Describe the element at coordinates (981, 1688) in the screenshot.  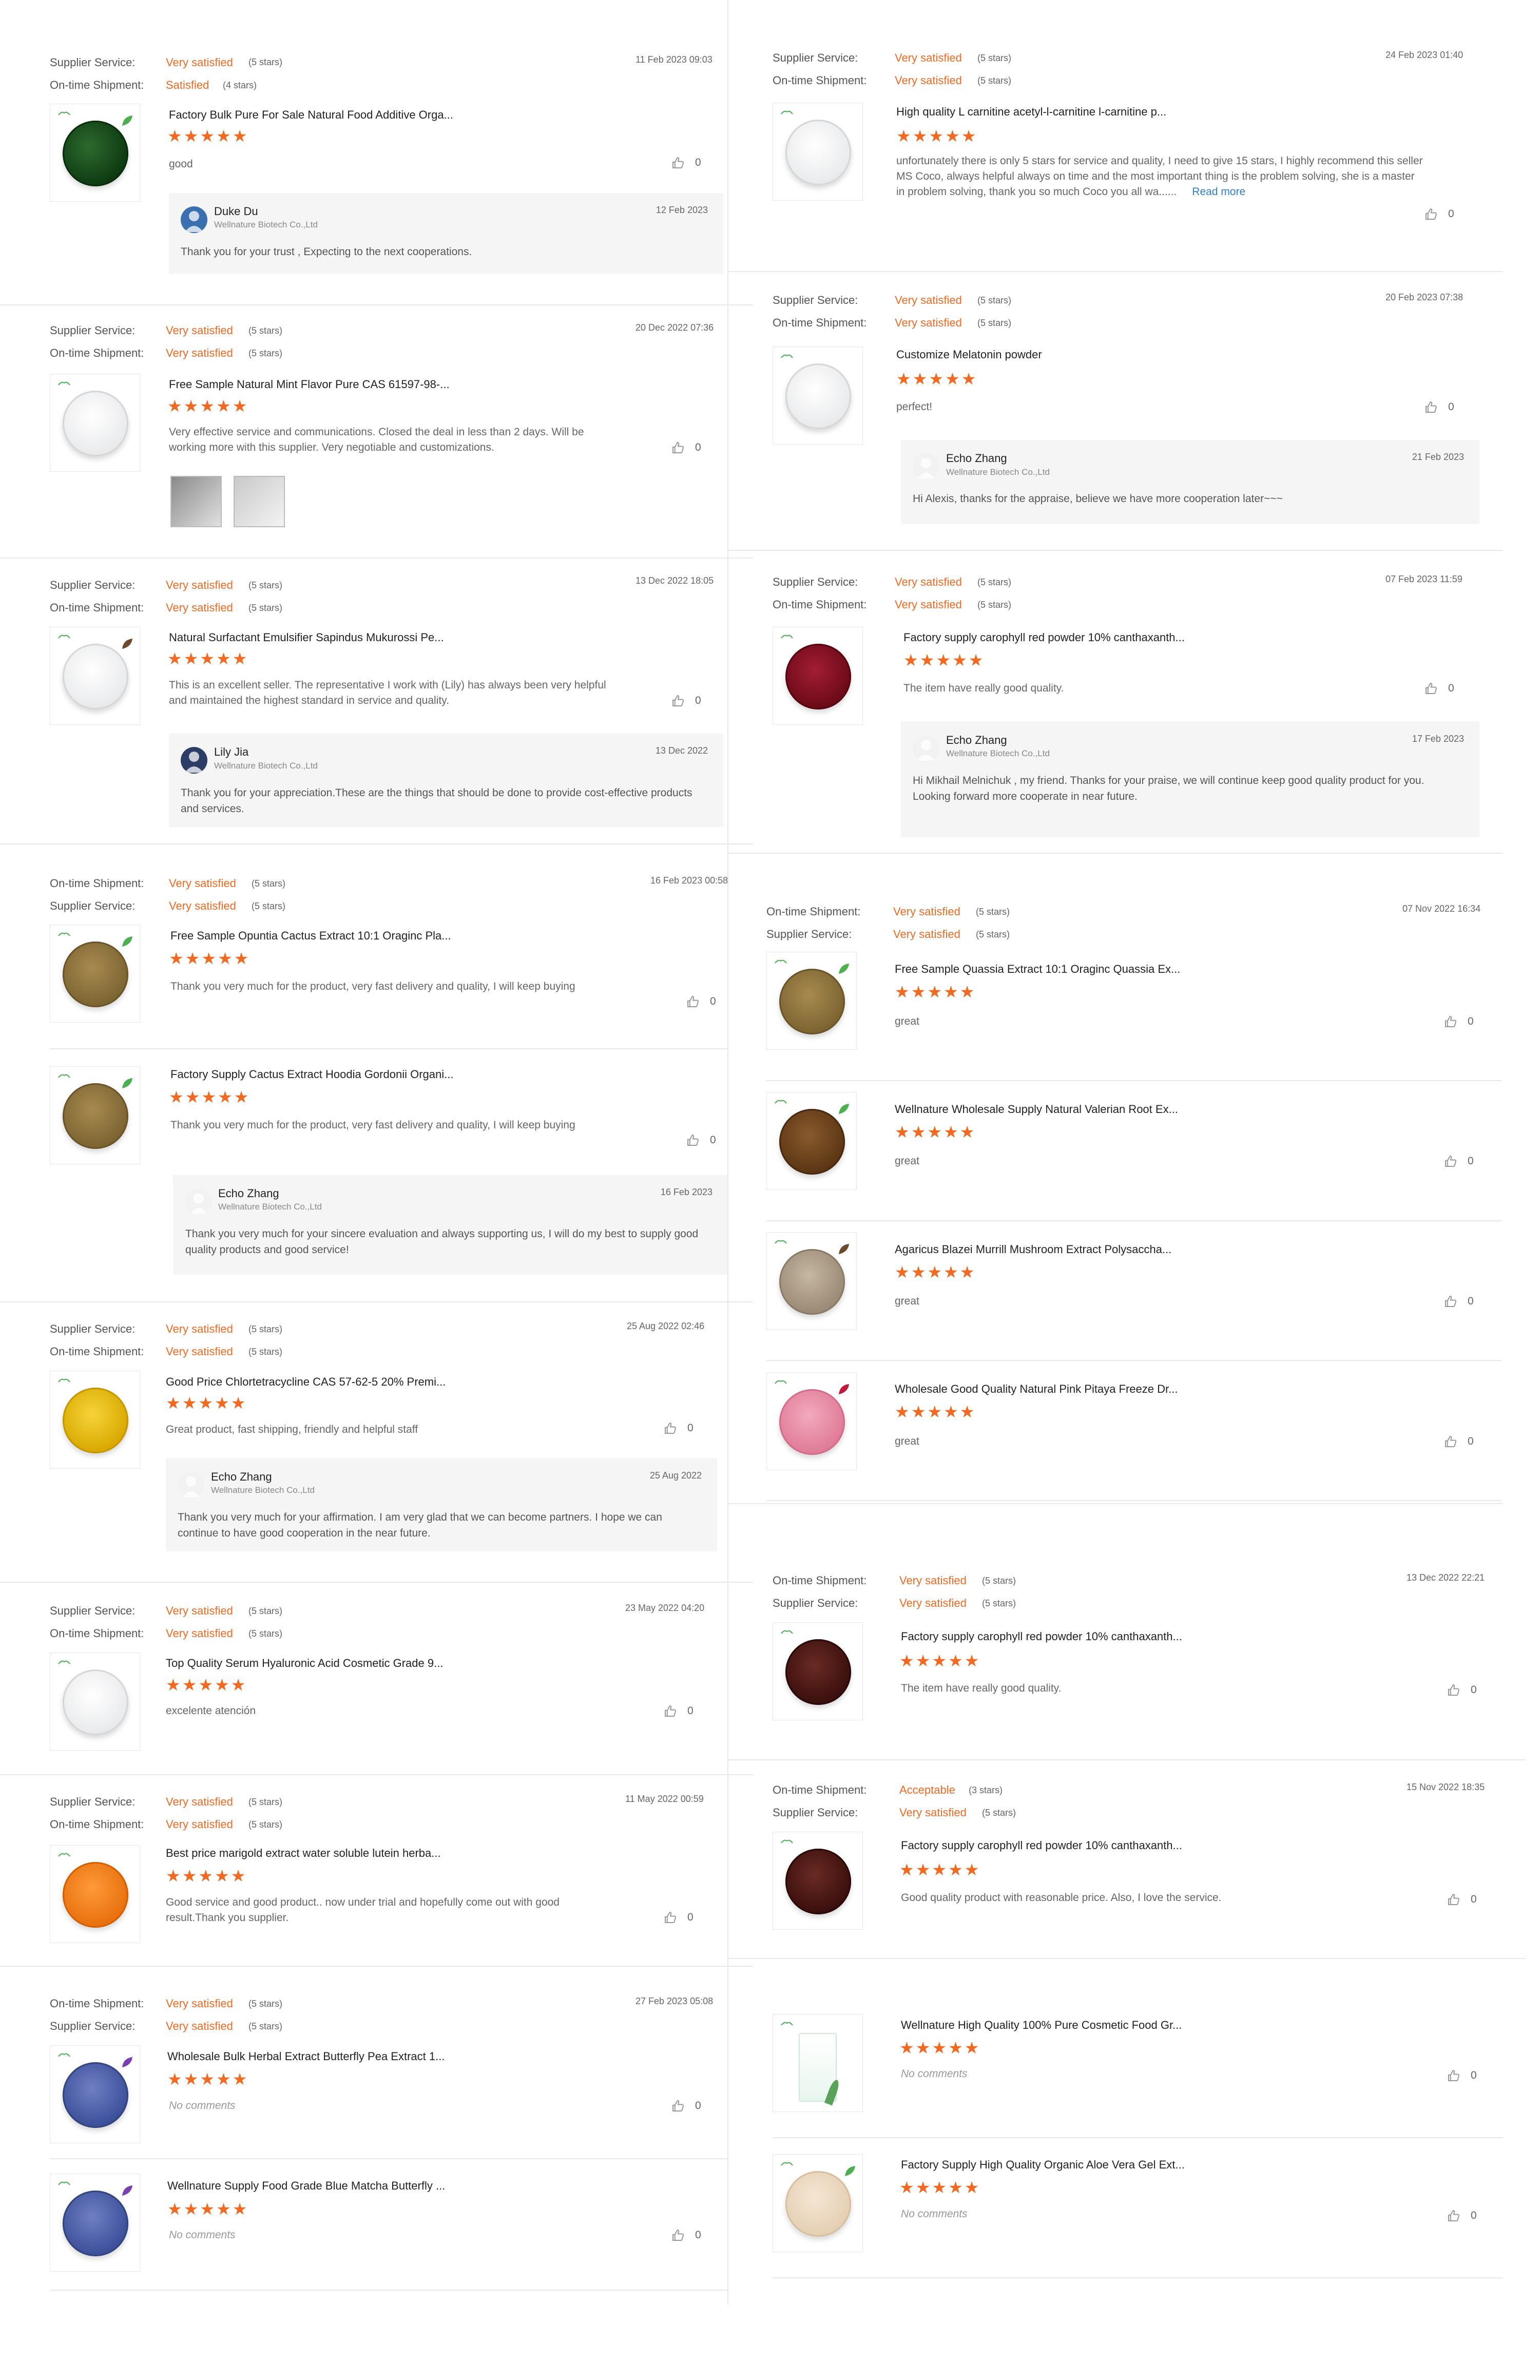
I see `review-comment: The item have really good quality.` at that location.